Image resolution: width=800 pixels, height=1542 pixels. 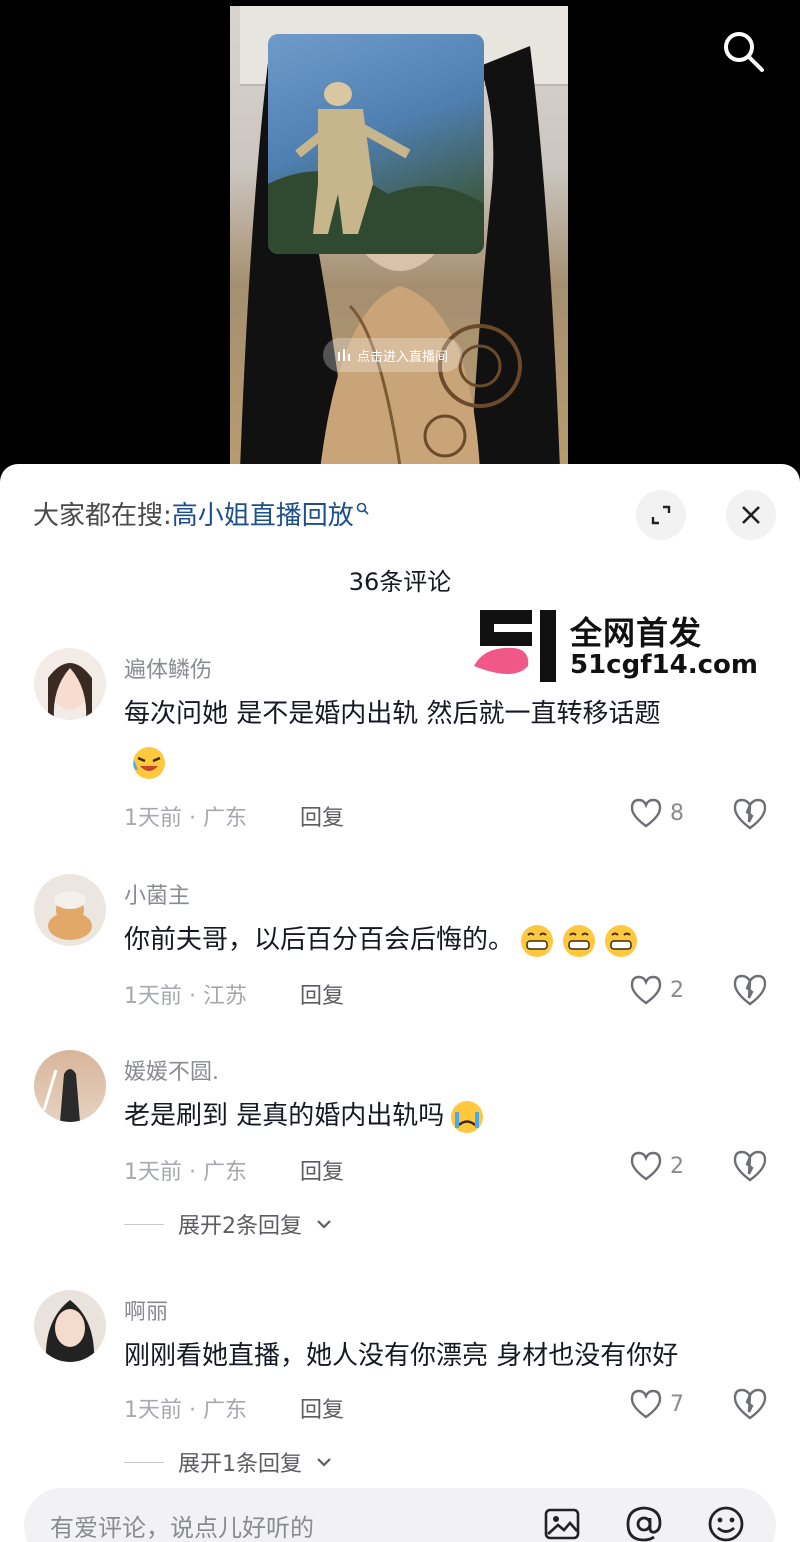 What do you see at coordinates (157, 894) in the screenshot?
I see `comment-username: 小菌主` at bounding box center [157, 894].